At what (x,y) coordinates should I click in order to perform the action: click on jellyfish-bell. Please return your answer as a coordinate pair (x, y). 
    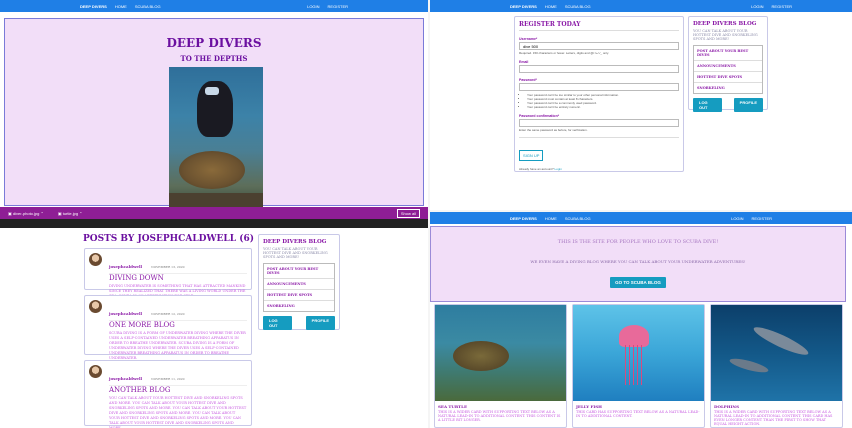
    Looking at the image, I should click on (634, 336).